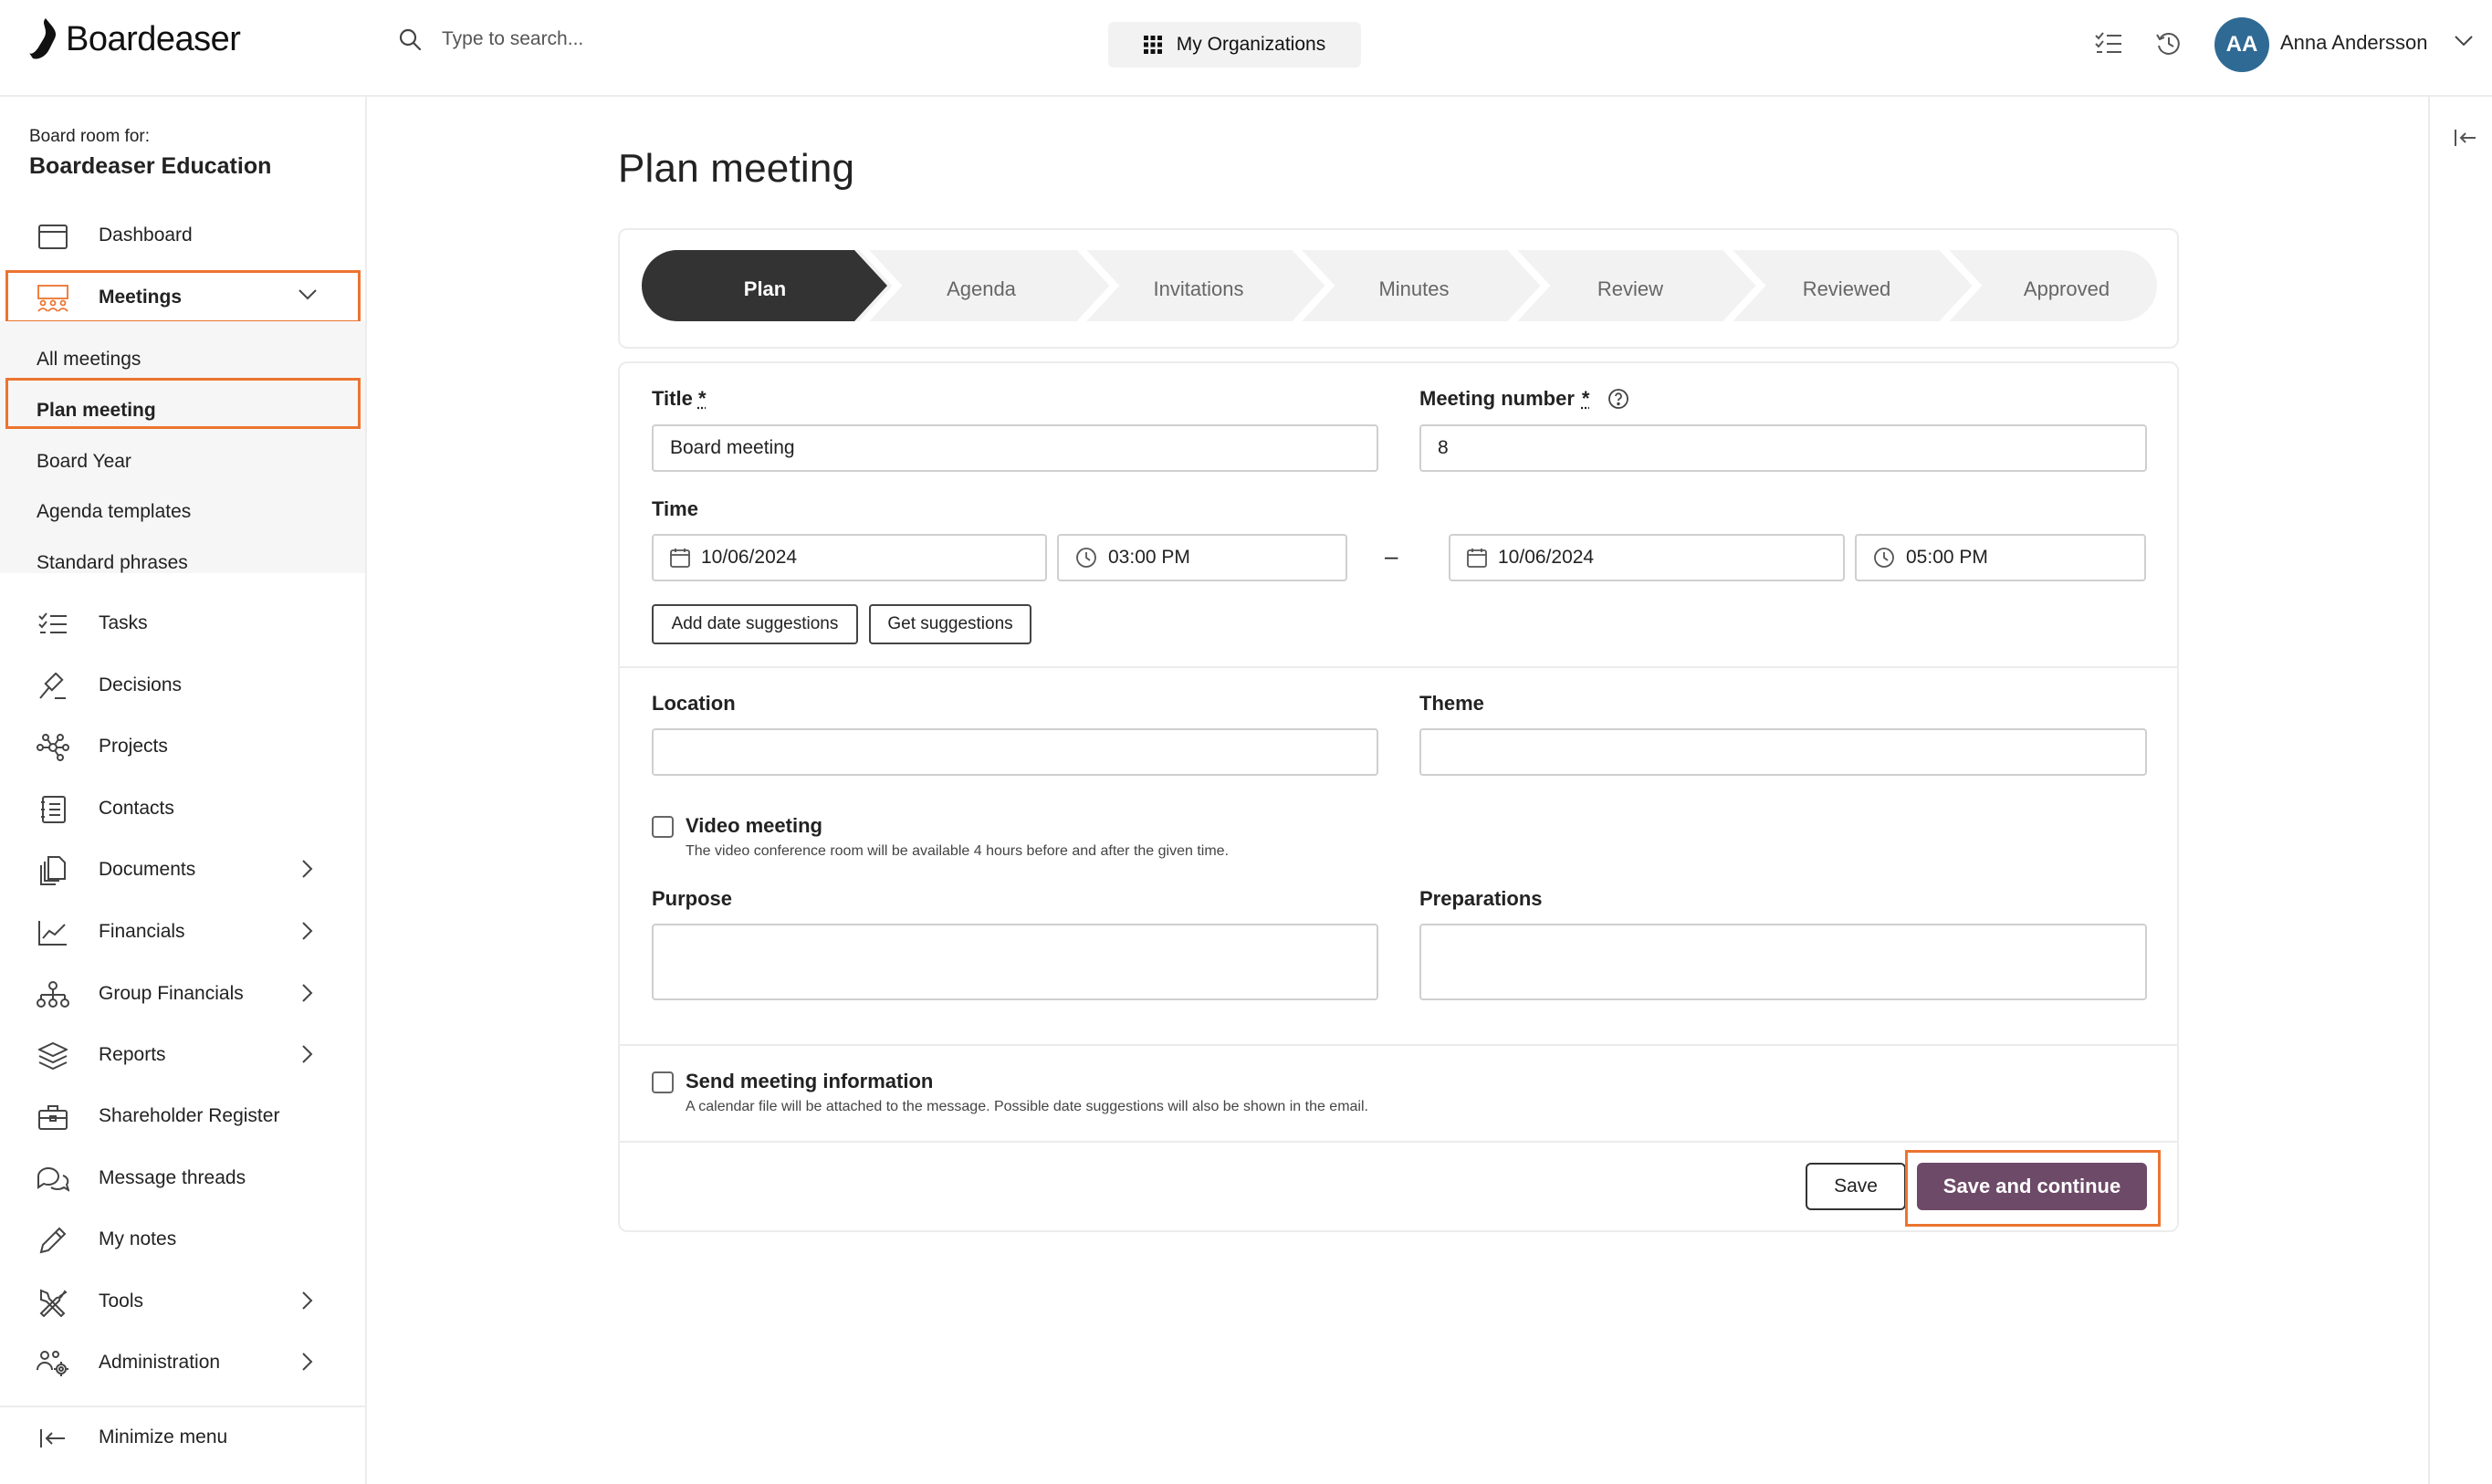 This screenshot has width=2492, height=1484. Describe the element at coordinates (53, 1179) in the screenshot. I see `chat-icon` at that location.